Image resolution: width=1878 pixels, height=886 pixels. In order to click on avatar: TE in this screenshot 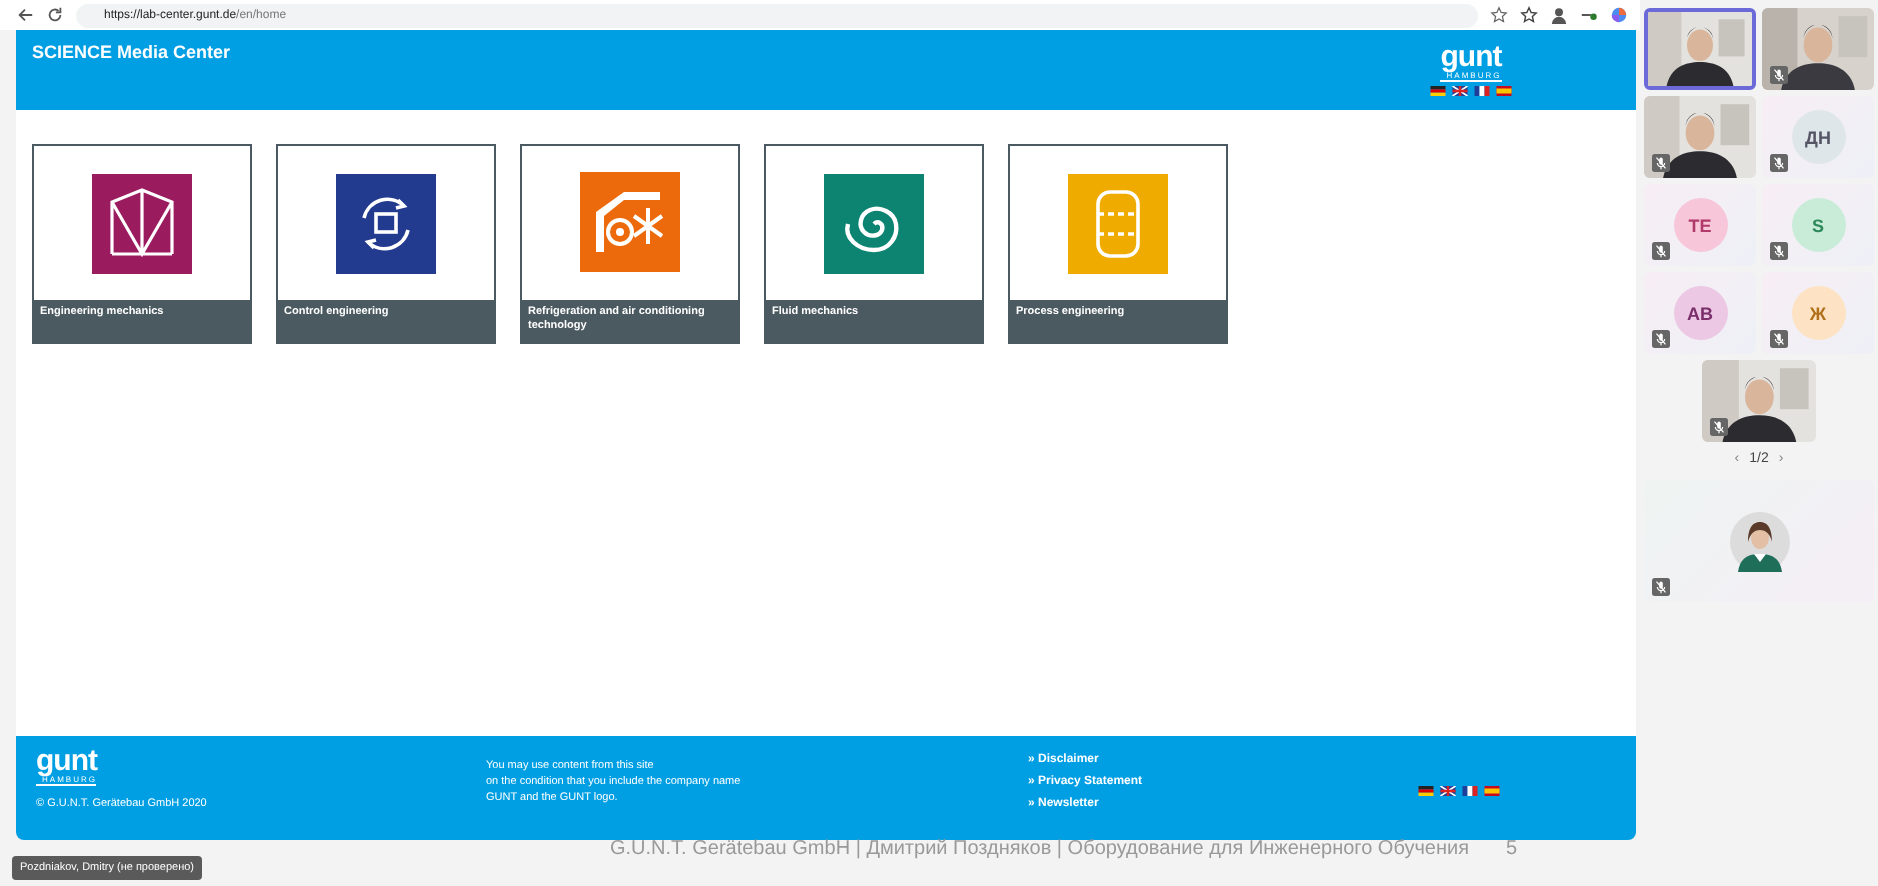, I will do `click(1700, 225)`.